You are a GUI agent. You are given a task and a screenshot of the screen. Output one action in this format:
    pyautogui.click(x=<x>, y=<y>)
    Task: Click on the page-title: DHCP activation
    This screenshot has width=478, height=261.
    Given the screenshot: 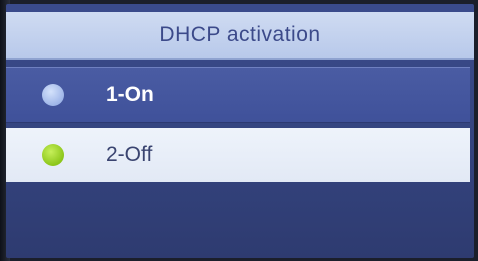 What is the action you would take?
    pyautogui.click(x=240, y=34)
    